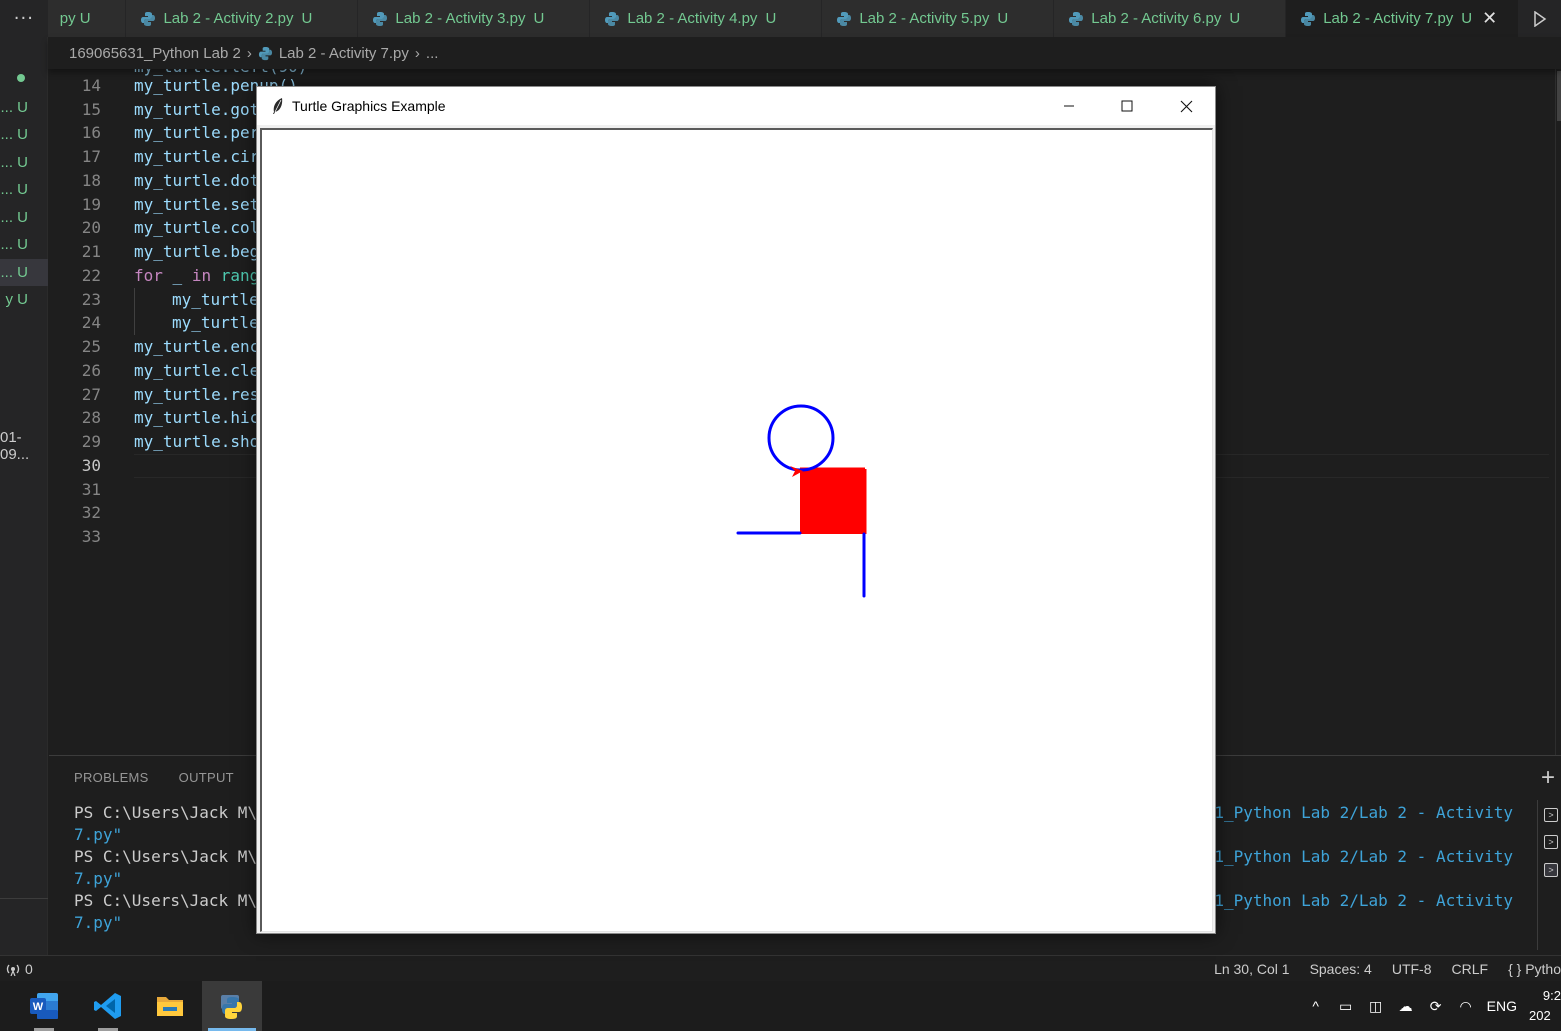  What do you see at coordinates (91, 417) in the screenshot?
I see `line-number: 28` at bounding box center [91, 417].